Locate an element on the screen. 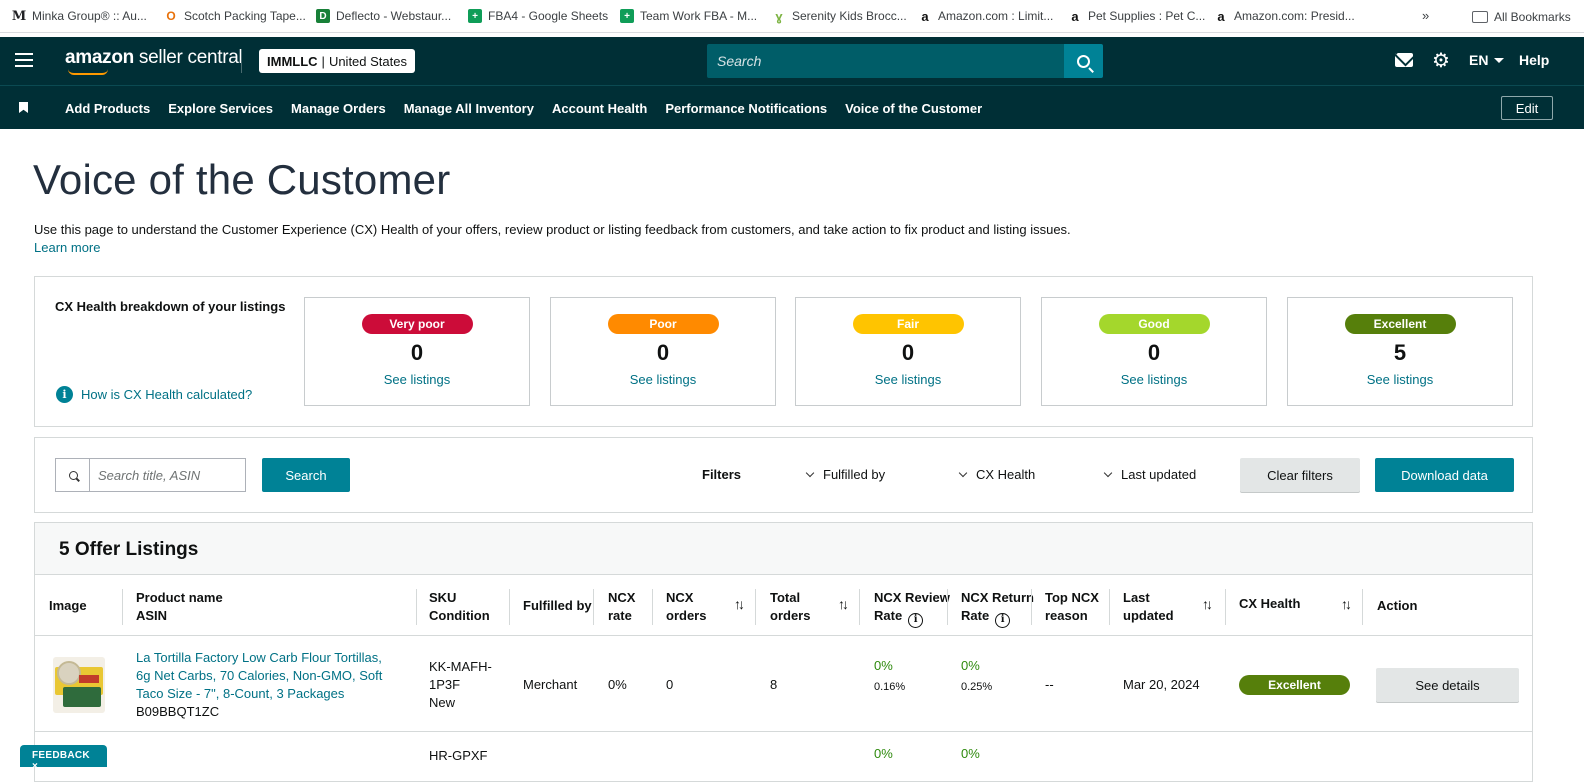 Image resolution: width=1584 pixels, height=782 pixels. nav-manage-orders: Manage Orders is located at coordinates (338, 108).